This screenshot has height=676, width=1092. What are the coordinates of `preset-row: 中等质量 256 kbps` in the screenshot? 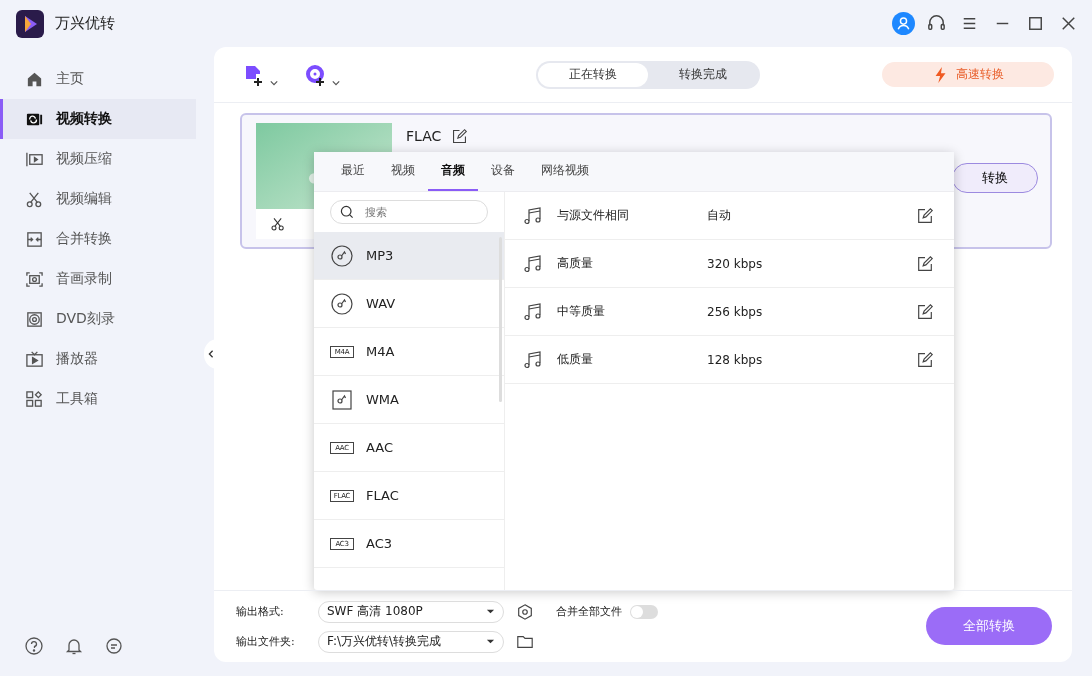 It's located at (729, 312).